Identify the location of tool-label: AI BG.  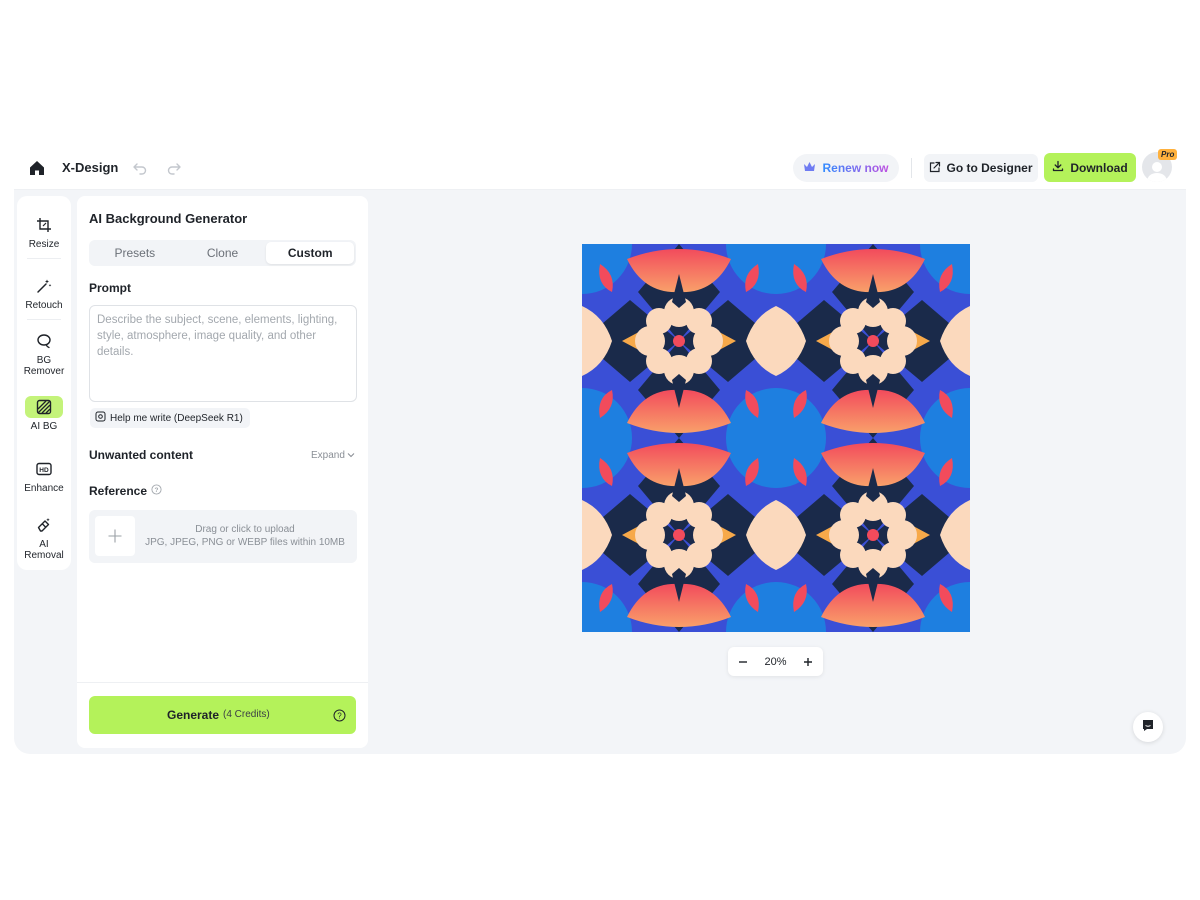
(44, 426).